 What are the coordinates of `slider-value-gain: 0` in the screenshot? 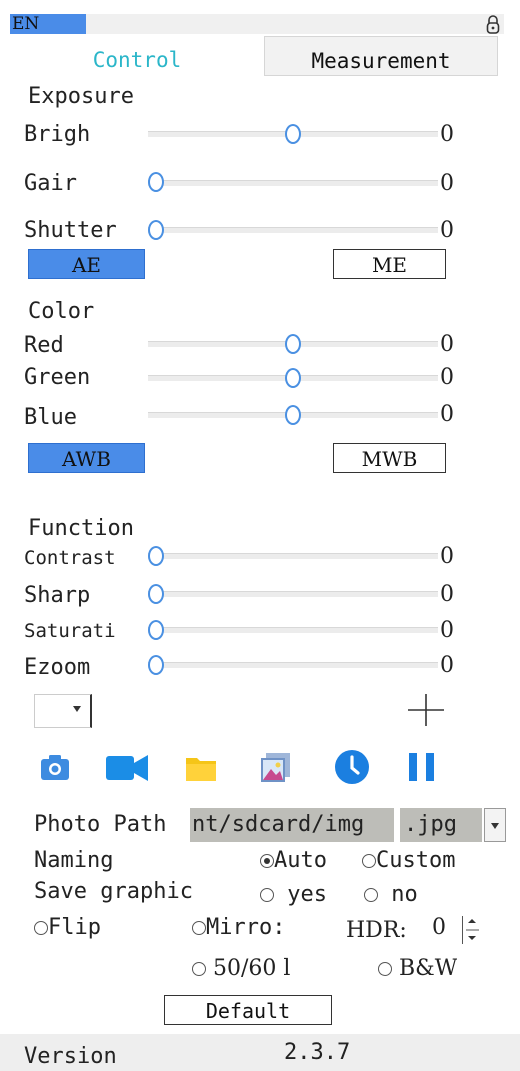 It's located at (447, 183).